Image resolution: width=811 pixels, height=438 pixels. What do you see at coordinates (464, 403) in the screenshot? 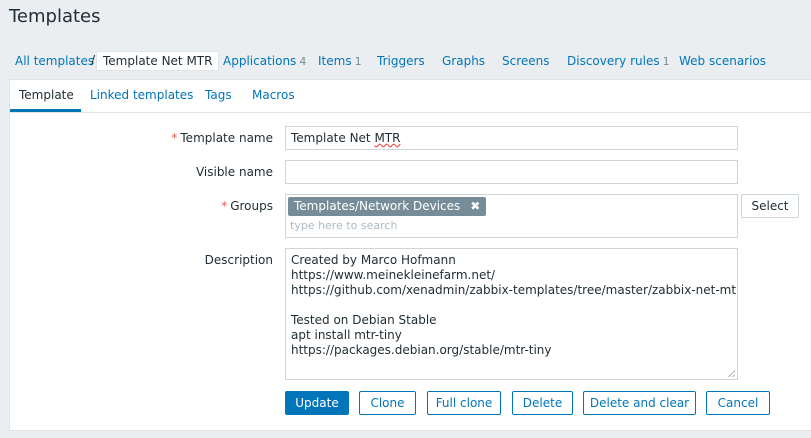
I see `full-clone-button: Full clone` at bounding box center [464, 403].